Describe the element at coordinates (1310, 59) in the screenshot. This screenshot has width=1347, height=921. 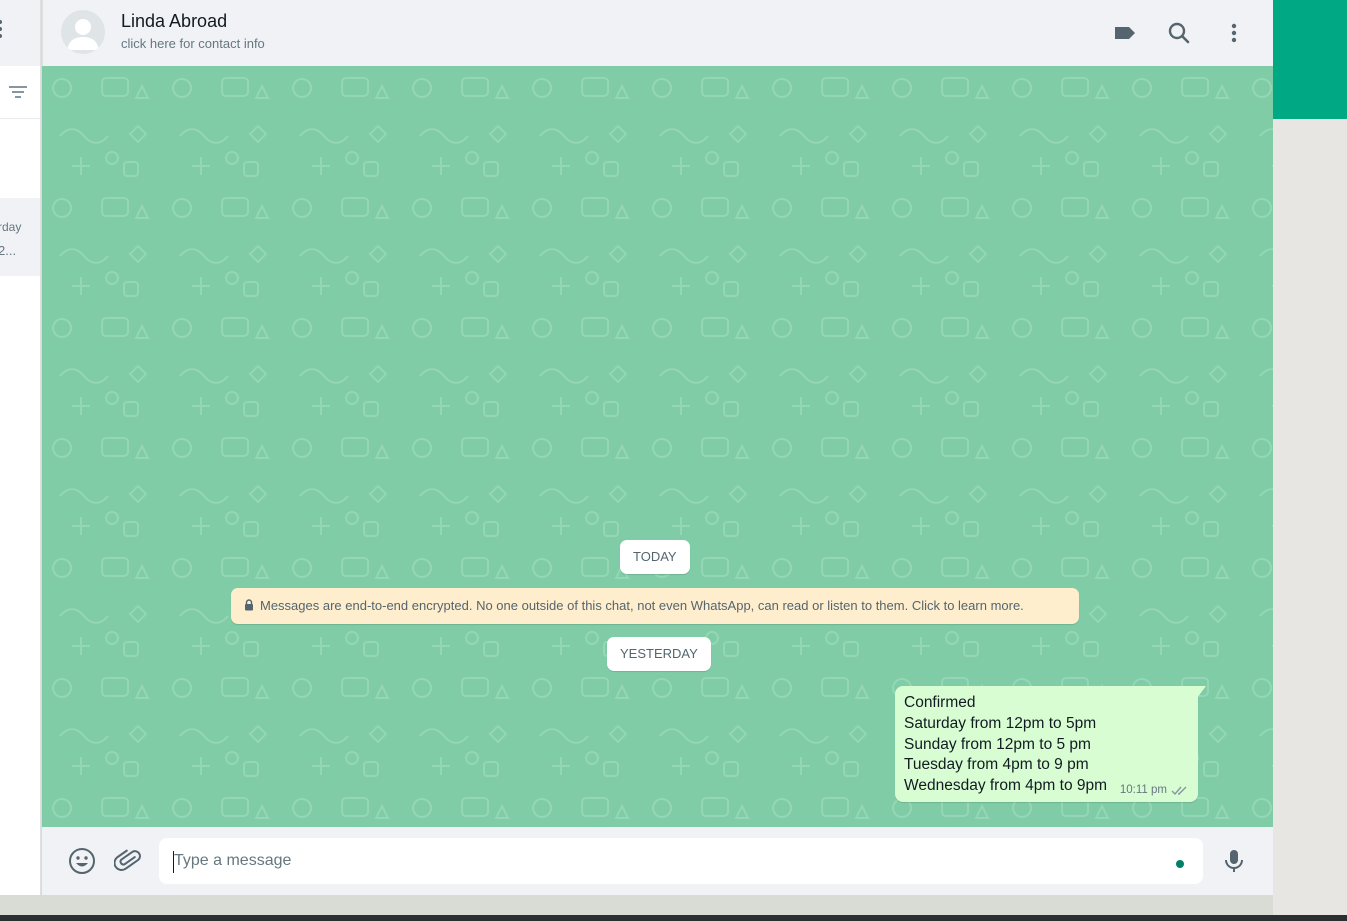
I see `backdrop-accent-band` at that location.